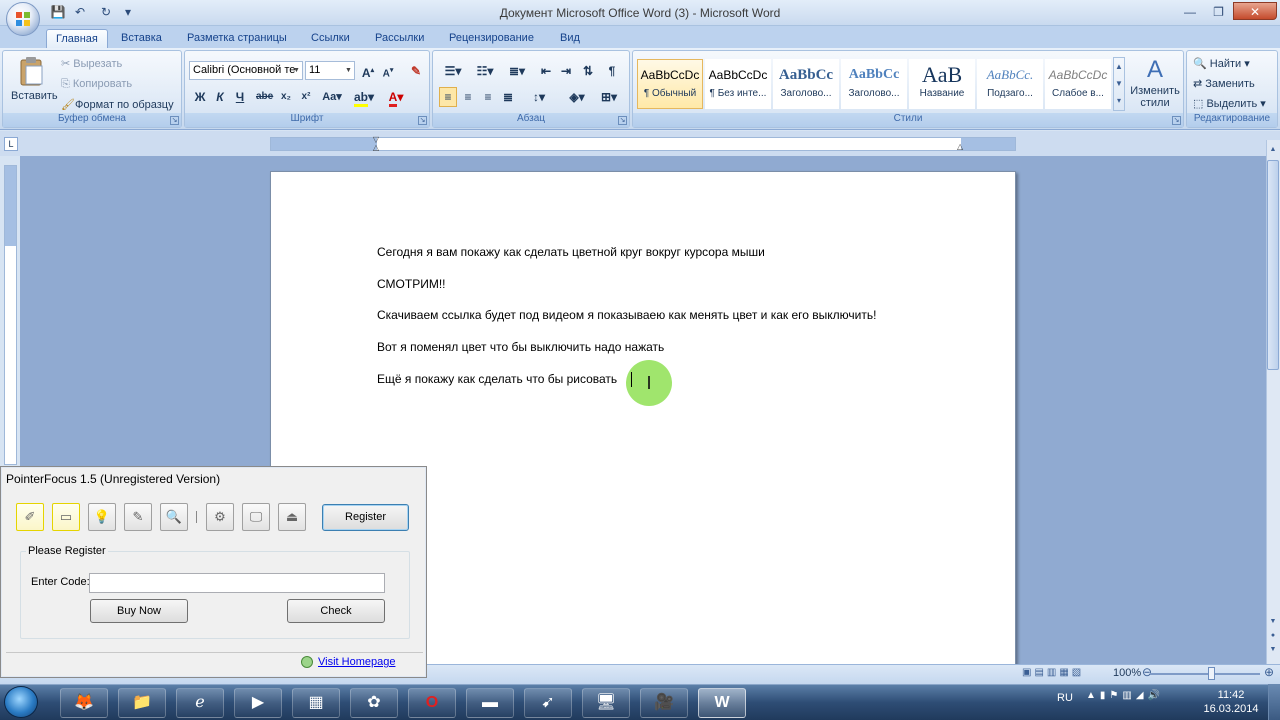 Image resolution: width=1280 pixels, height=720 pixels. Describe the element at coordinates (316, 703) in the screenshot. I see `app-icon: ▦` at that location.